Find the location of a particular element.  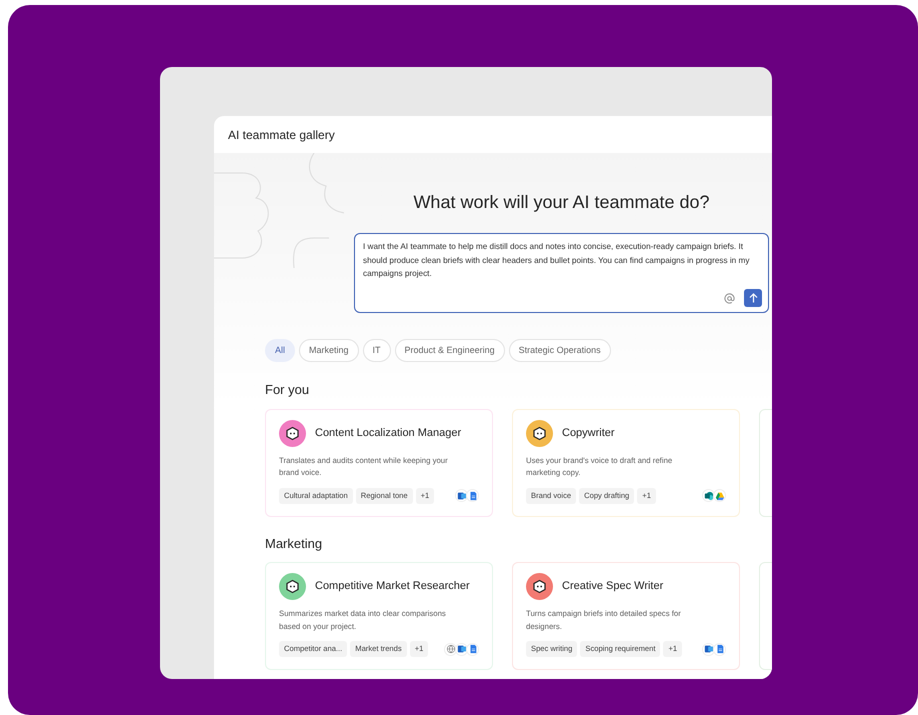

filter-chip: All is located at coordinates (280, 350).